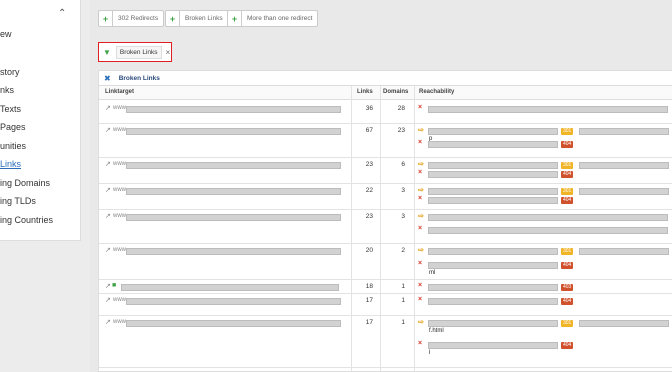 The height and width of the screenshot is (372, 672). What do you see at coordinates (10, 109) in the screenshot?
I see `sidebar-item: Texts` at bounding box center [10, 109].